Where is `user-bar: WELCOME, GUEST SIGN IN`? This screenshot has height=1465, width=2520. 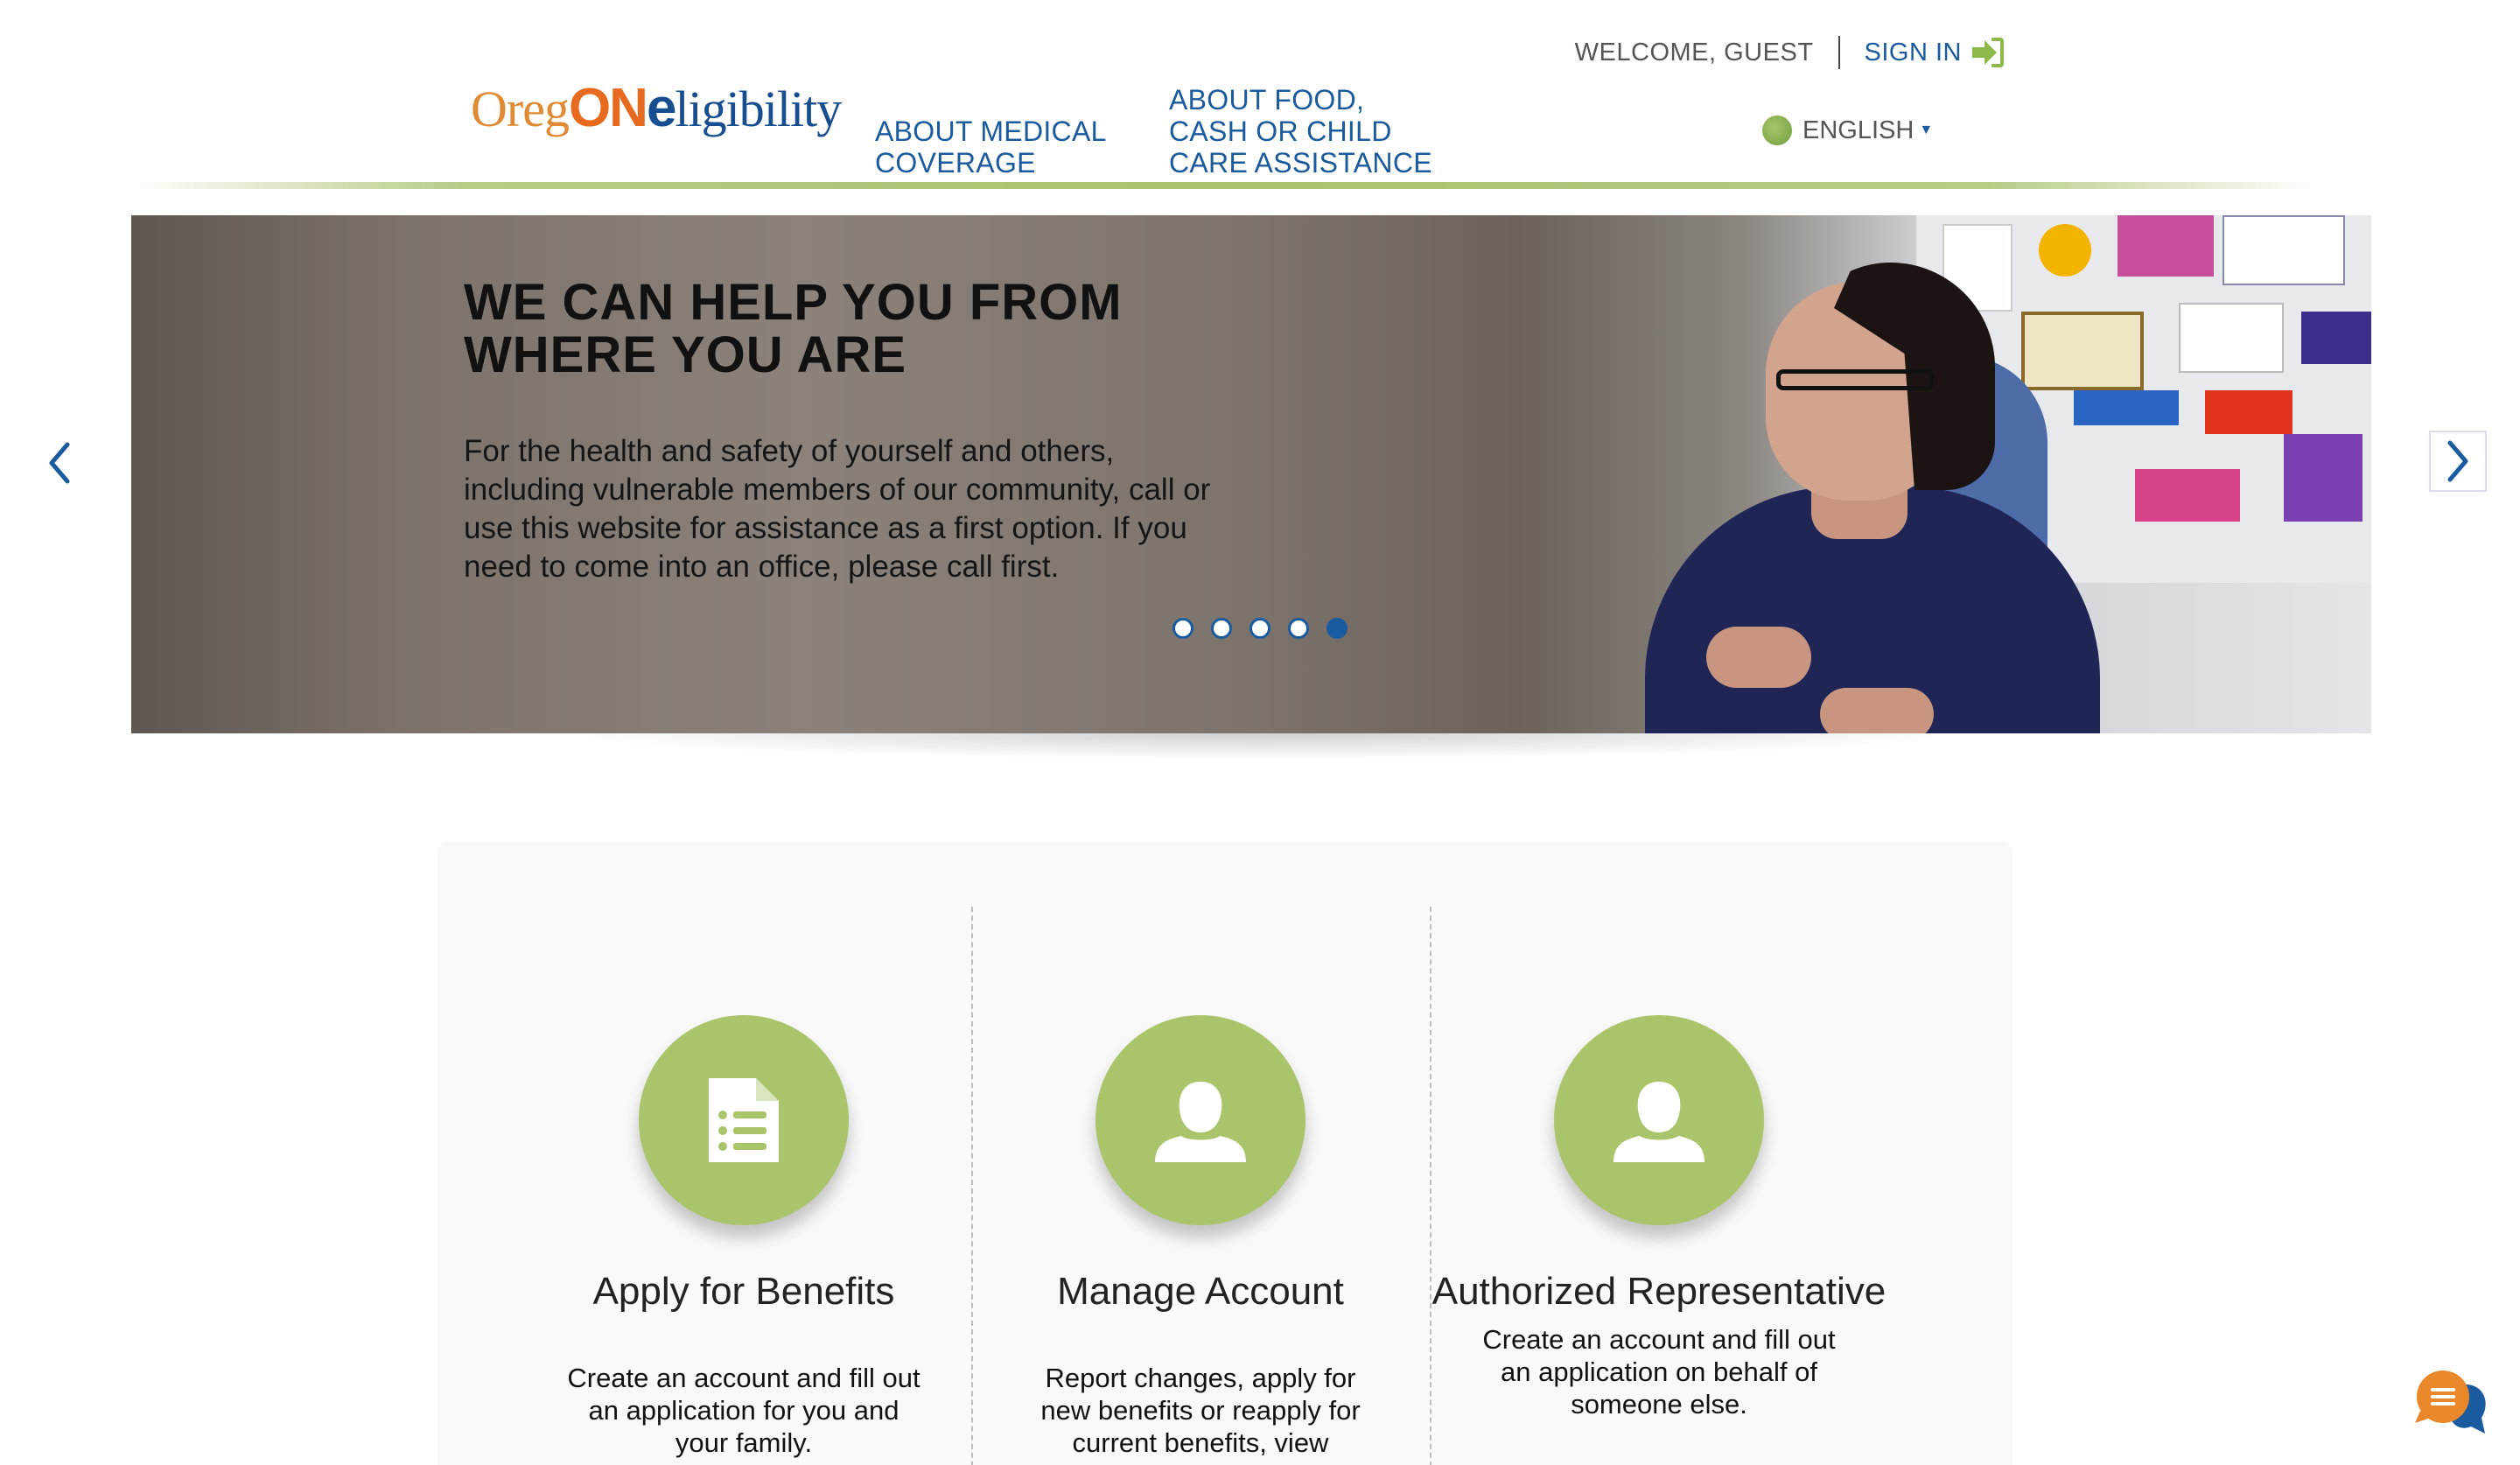
user-bar: WELCOME, GUEST SIGN IN is located at coordinates (1789, 52).